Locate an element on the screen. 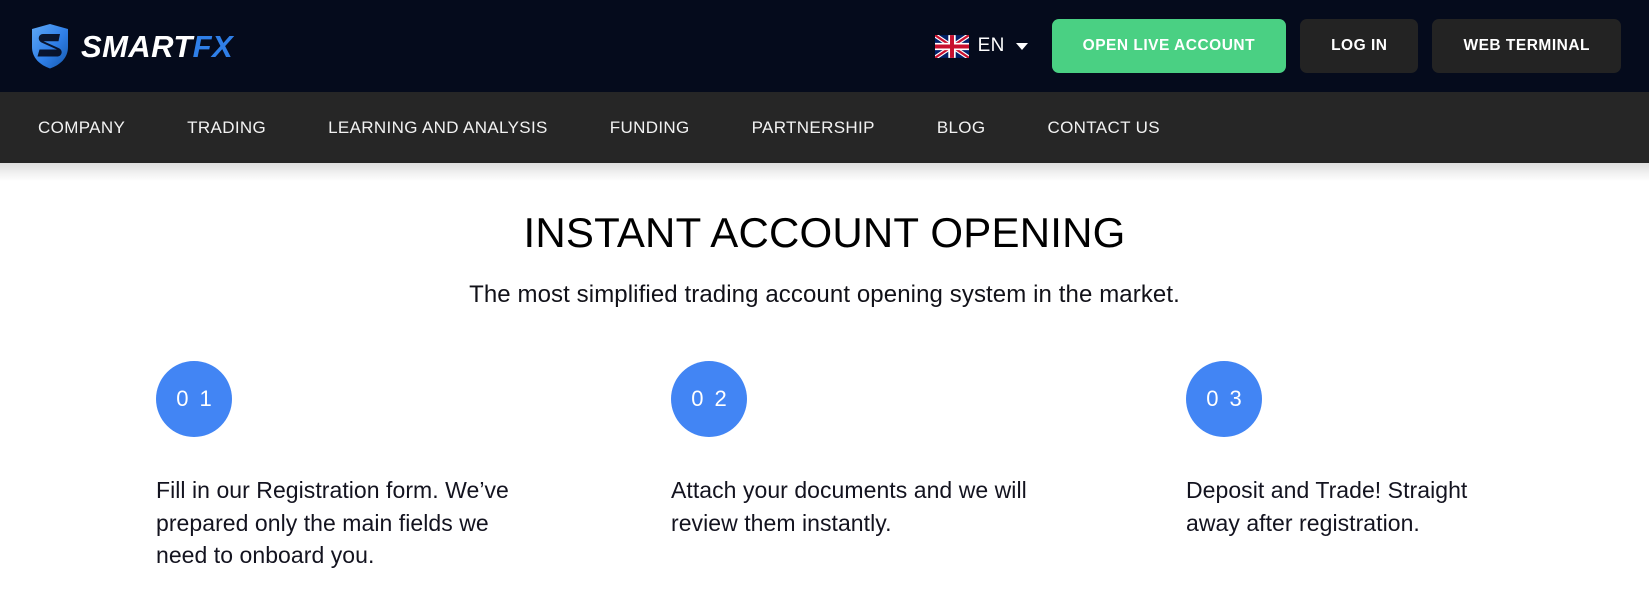  language-code: EN is located at coordinates (991, 45).